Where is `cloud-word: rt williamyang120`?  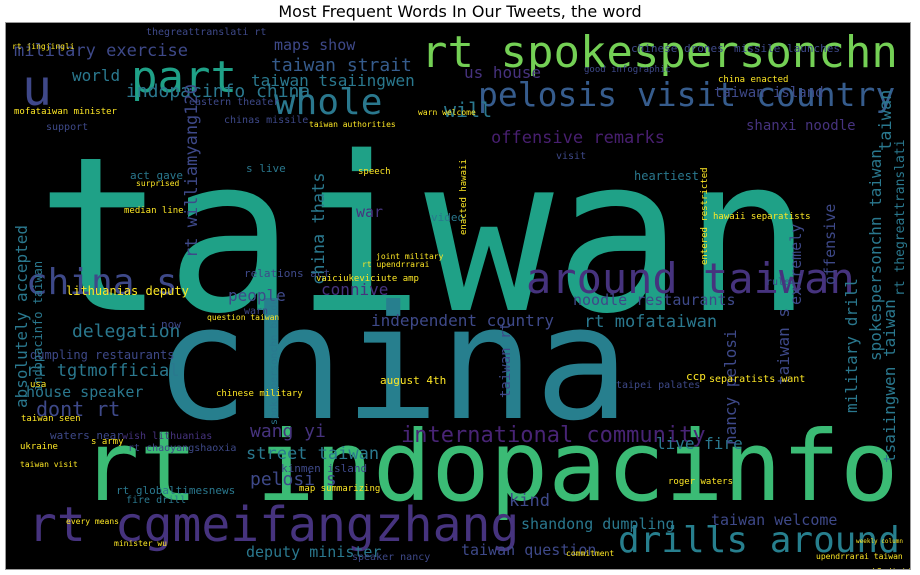
cloud-word: rt williamyang120 is located at coordinates (192, 171).